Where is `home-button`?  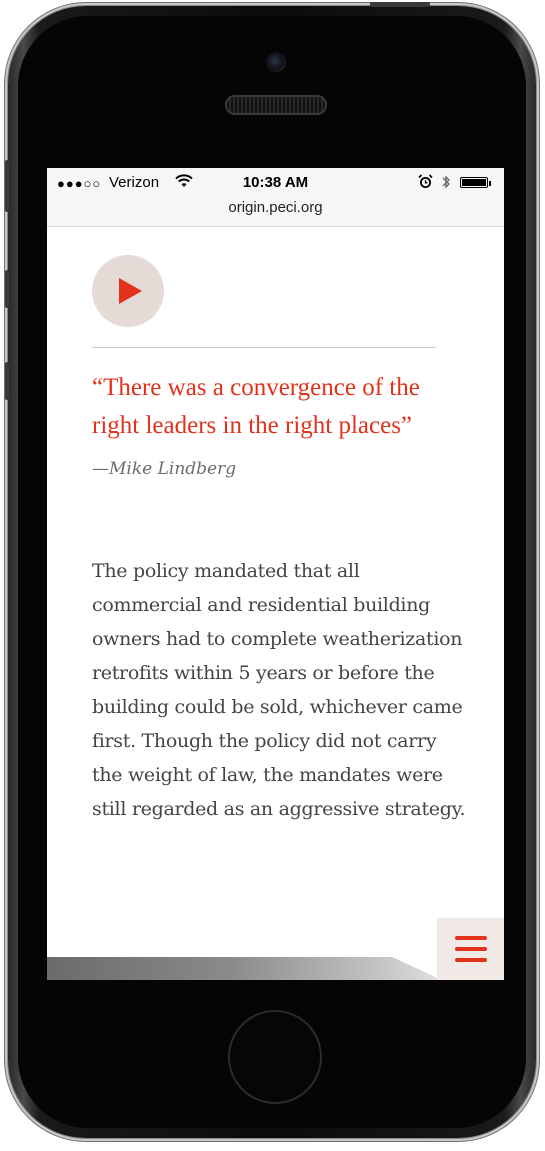 home-button is located at coordinates (275, 1057).